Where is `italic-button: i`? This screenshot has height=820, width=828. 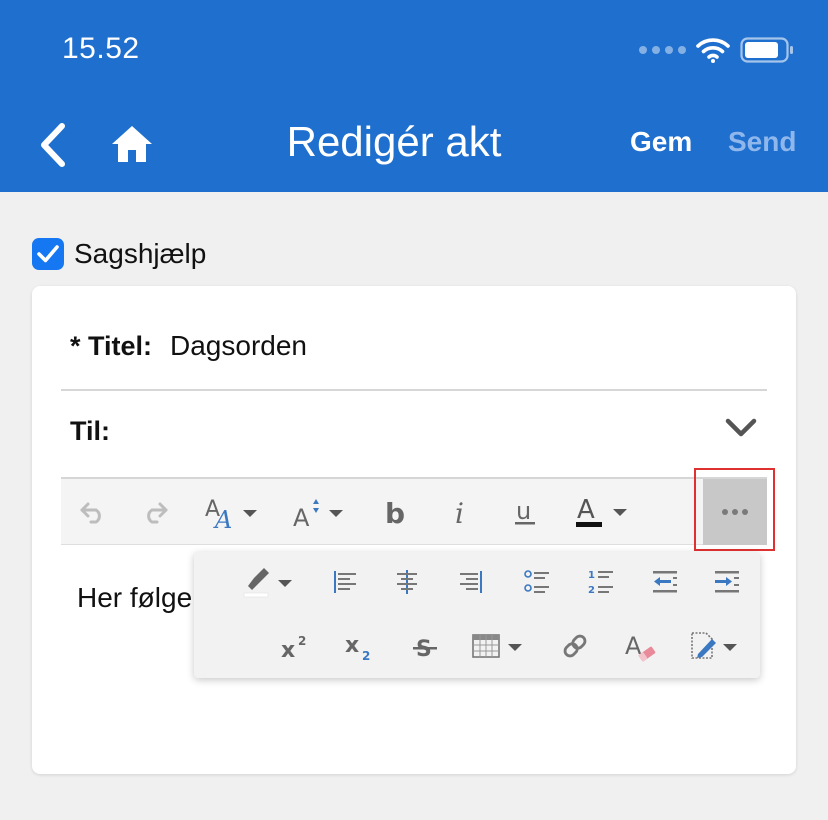 italic-button: i is located at coordinates (461, 512).